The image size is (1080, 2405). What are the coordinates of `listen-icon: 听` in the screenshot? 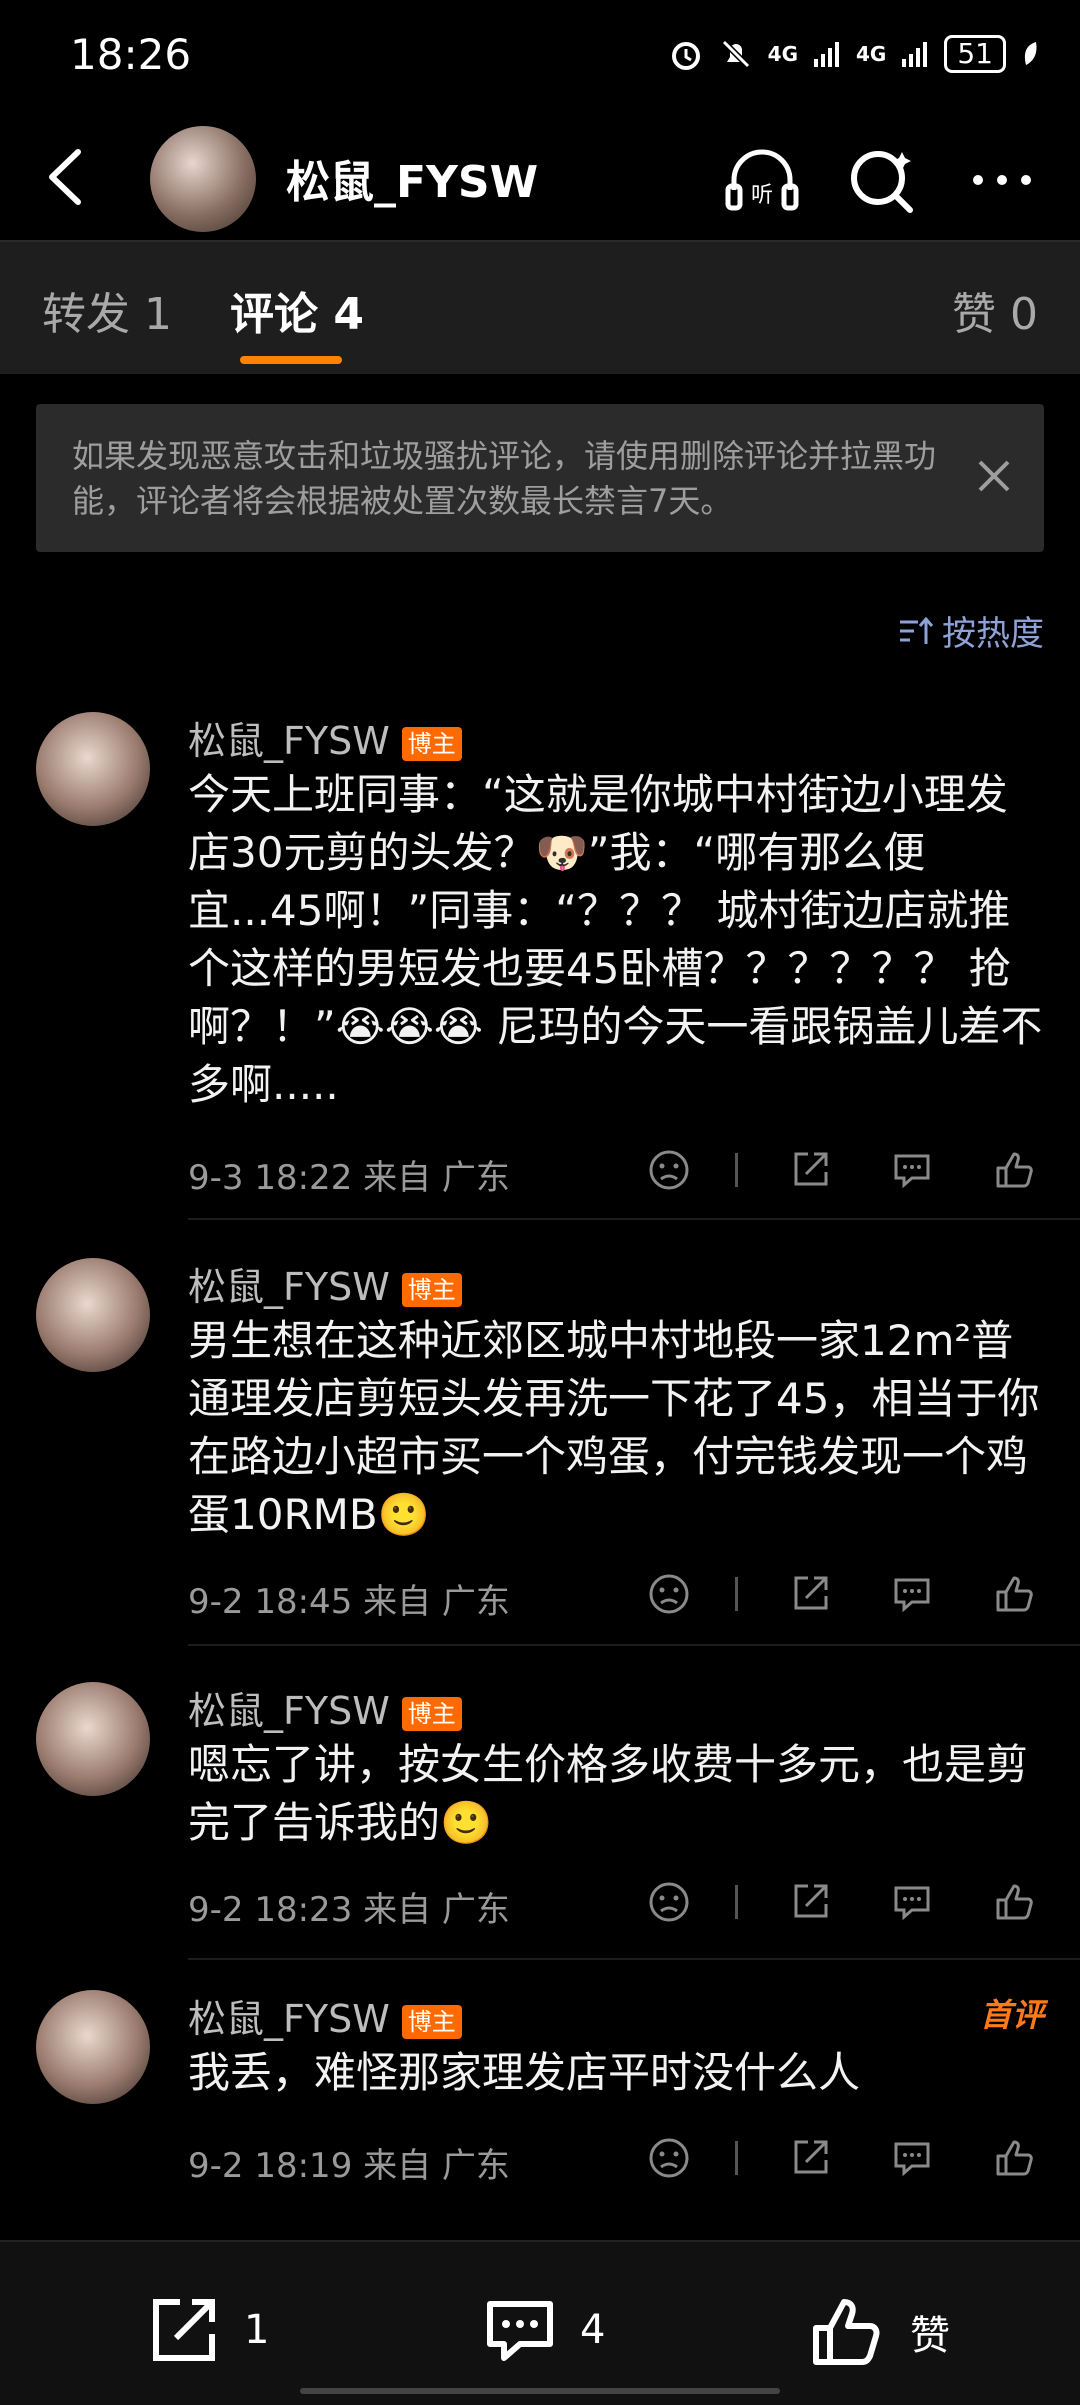 It's located at (762, 180).